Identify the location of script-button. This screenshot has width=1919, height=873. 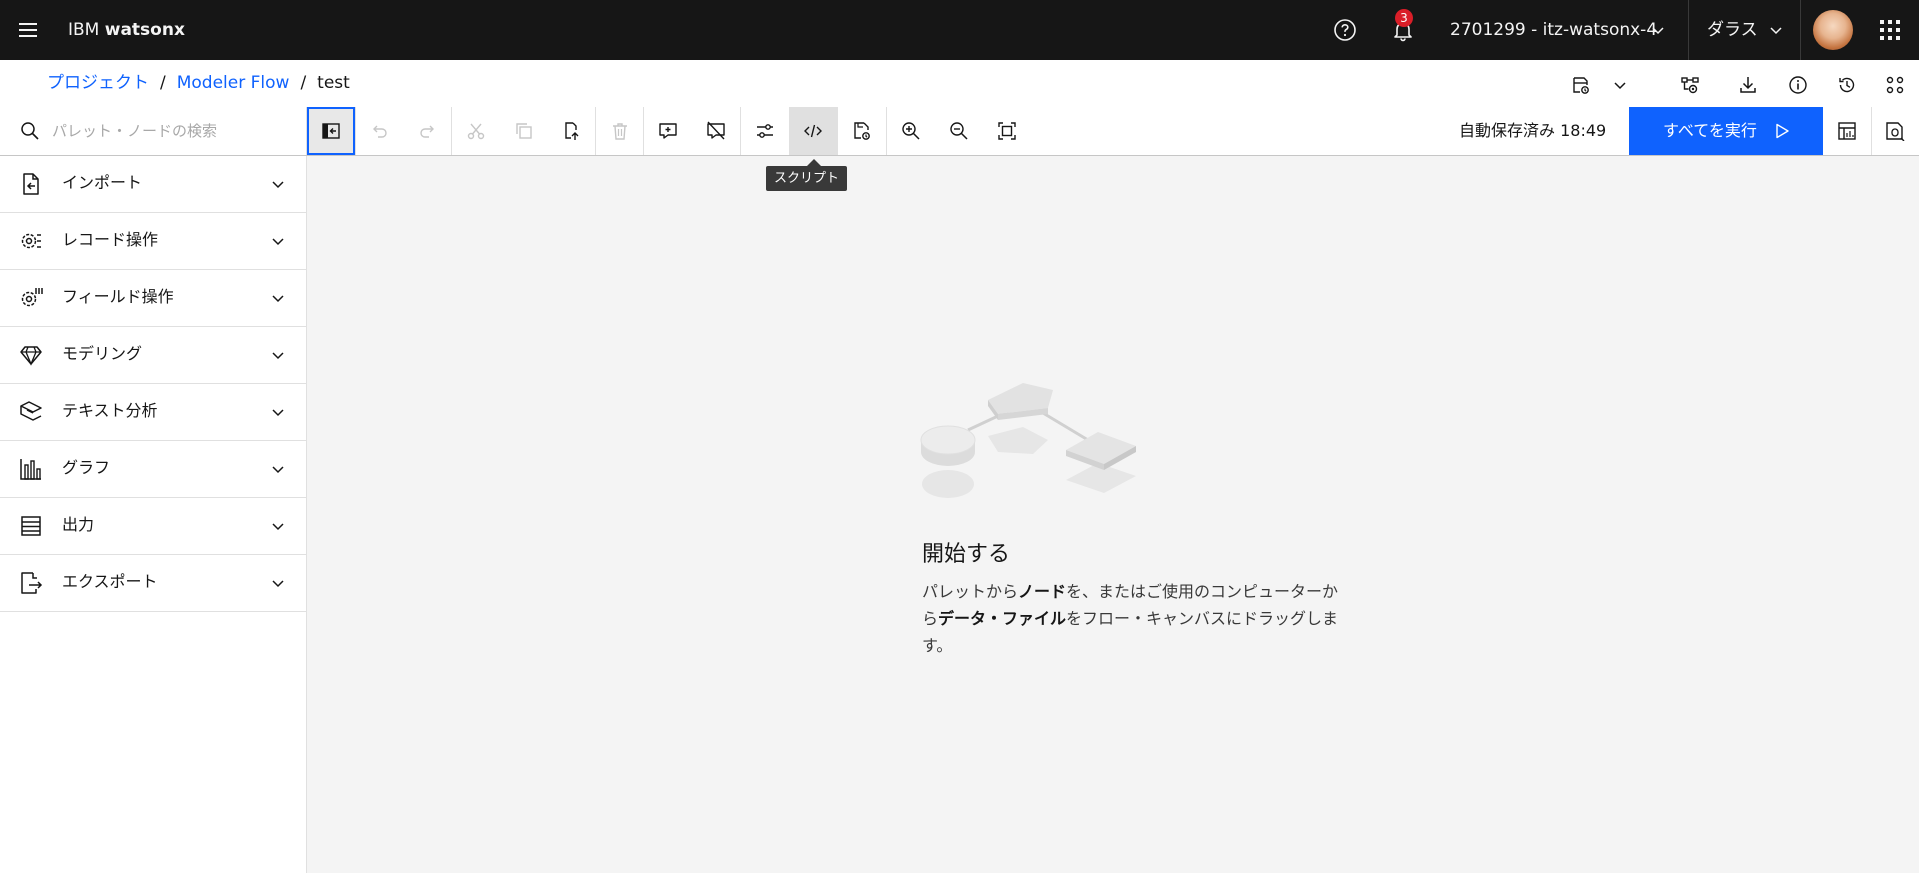
(813, 131).